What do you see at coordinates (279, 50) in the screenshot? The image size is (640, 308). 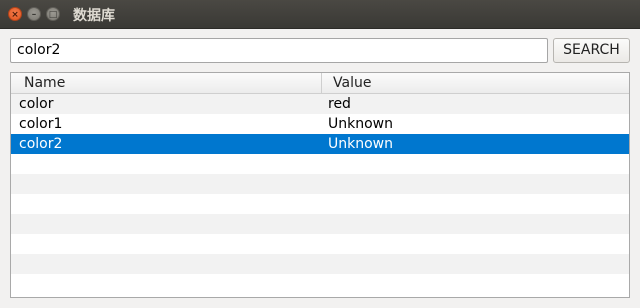 I see `search-input: color2` at bounding box center [279, 50].